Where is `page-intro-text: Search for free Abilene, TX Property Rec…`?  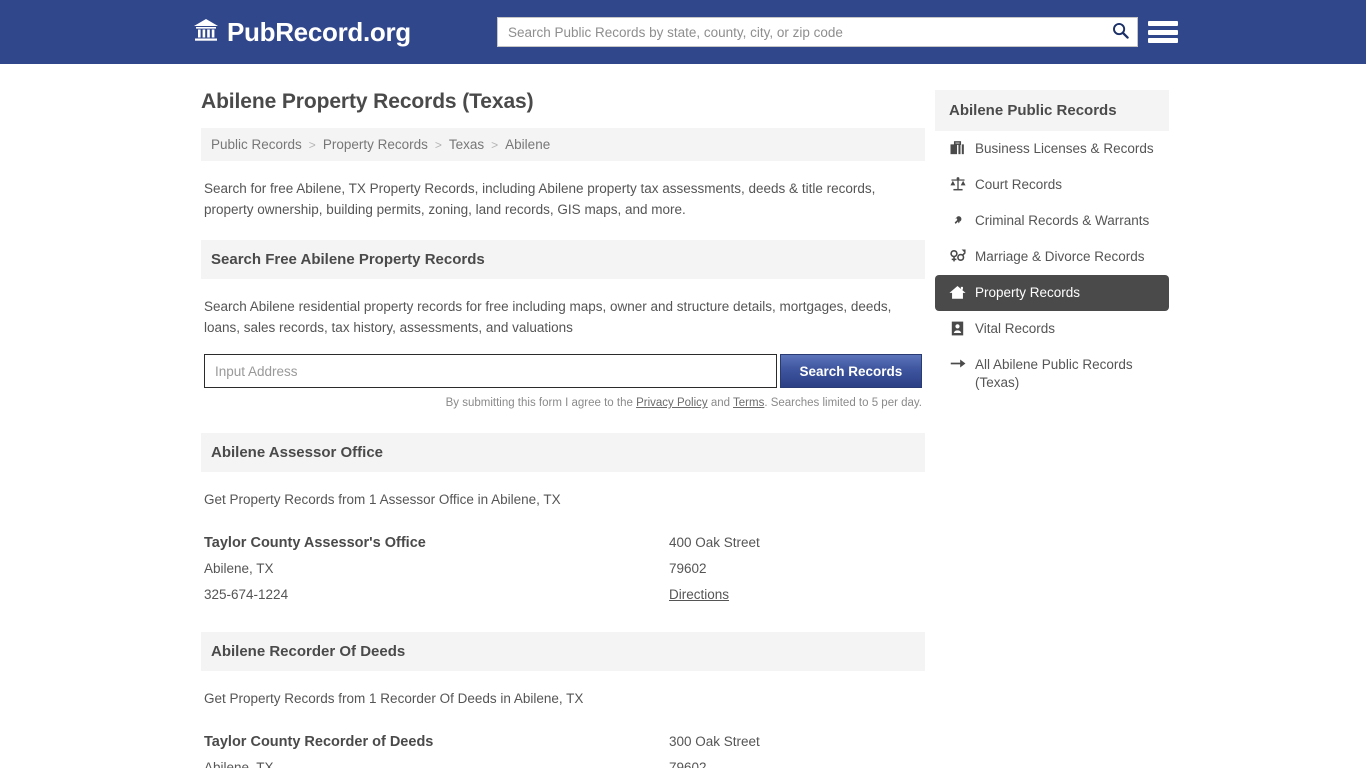
page-intro-text: Search for free Abilene, TX Property Rec… is located at coordinates (540, 199).